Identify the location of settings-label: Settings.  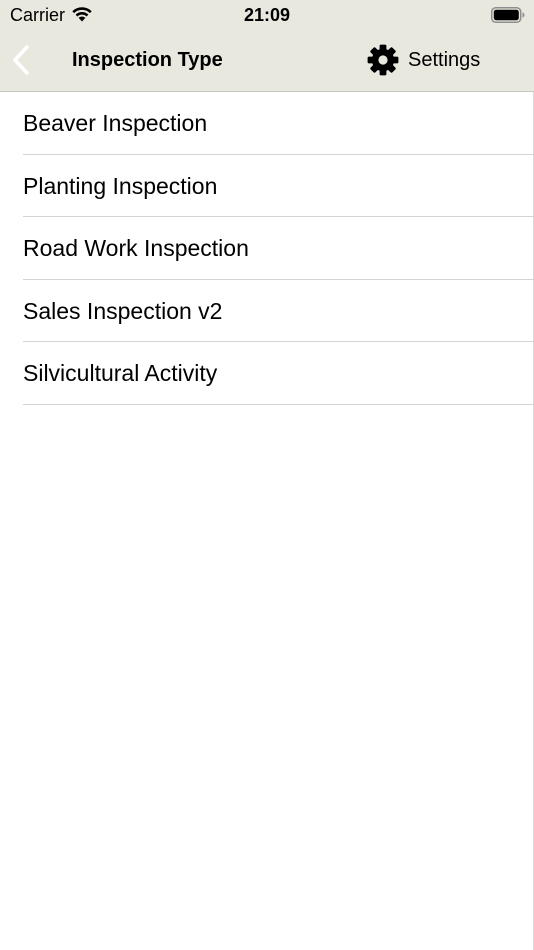
(444, 60).